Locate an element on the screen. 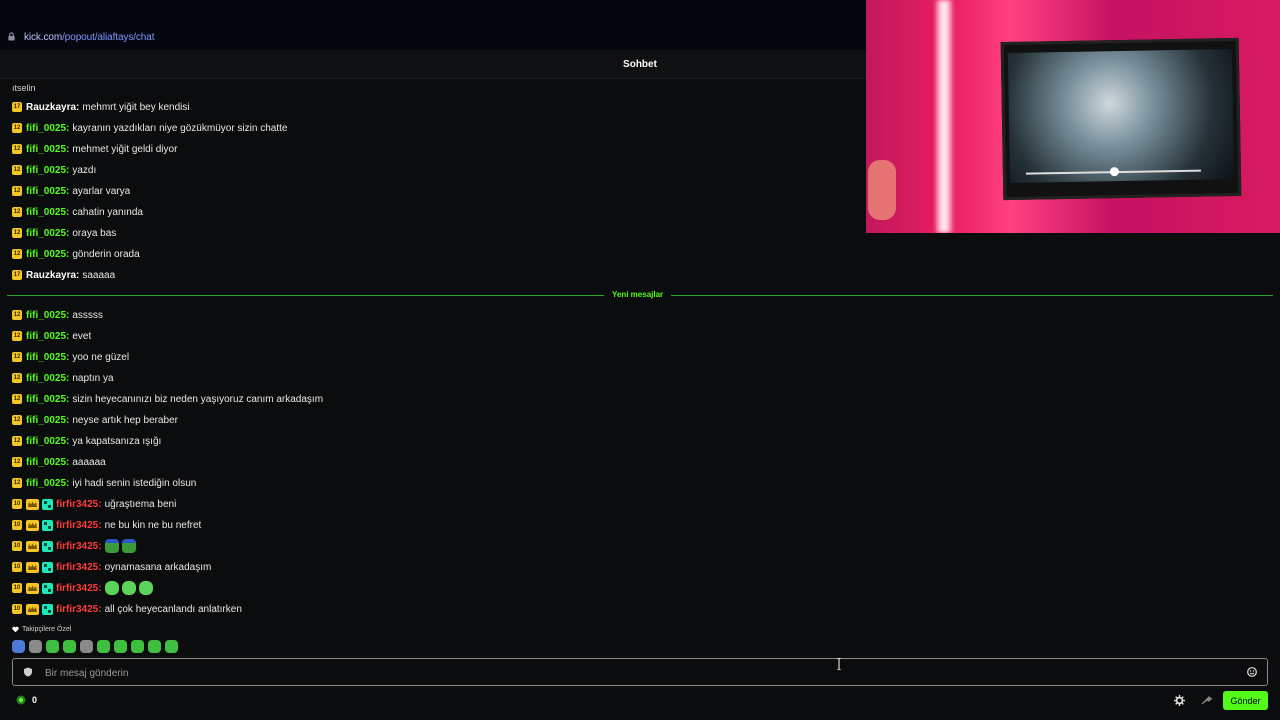 The height and width of the screenshot is (720, 1280). chat-message-text: all çok heyecanlandı anlatırken is located at coordinates (173, 609).